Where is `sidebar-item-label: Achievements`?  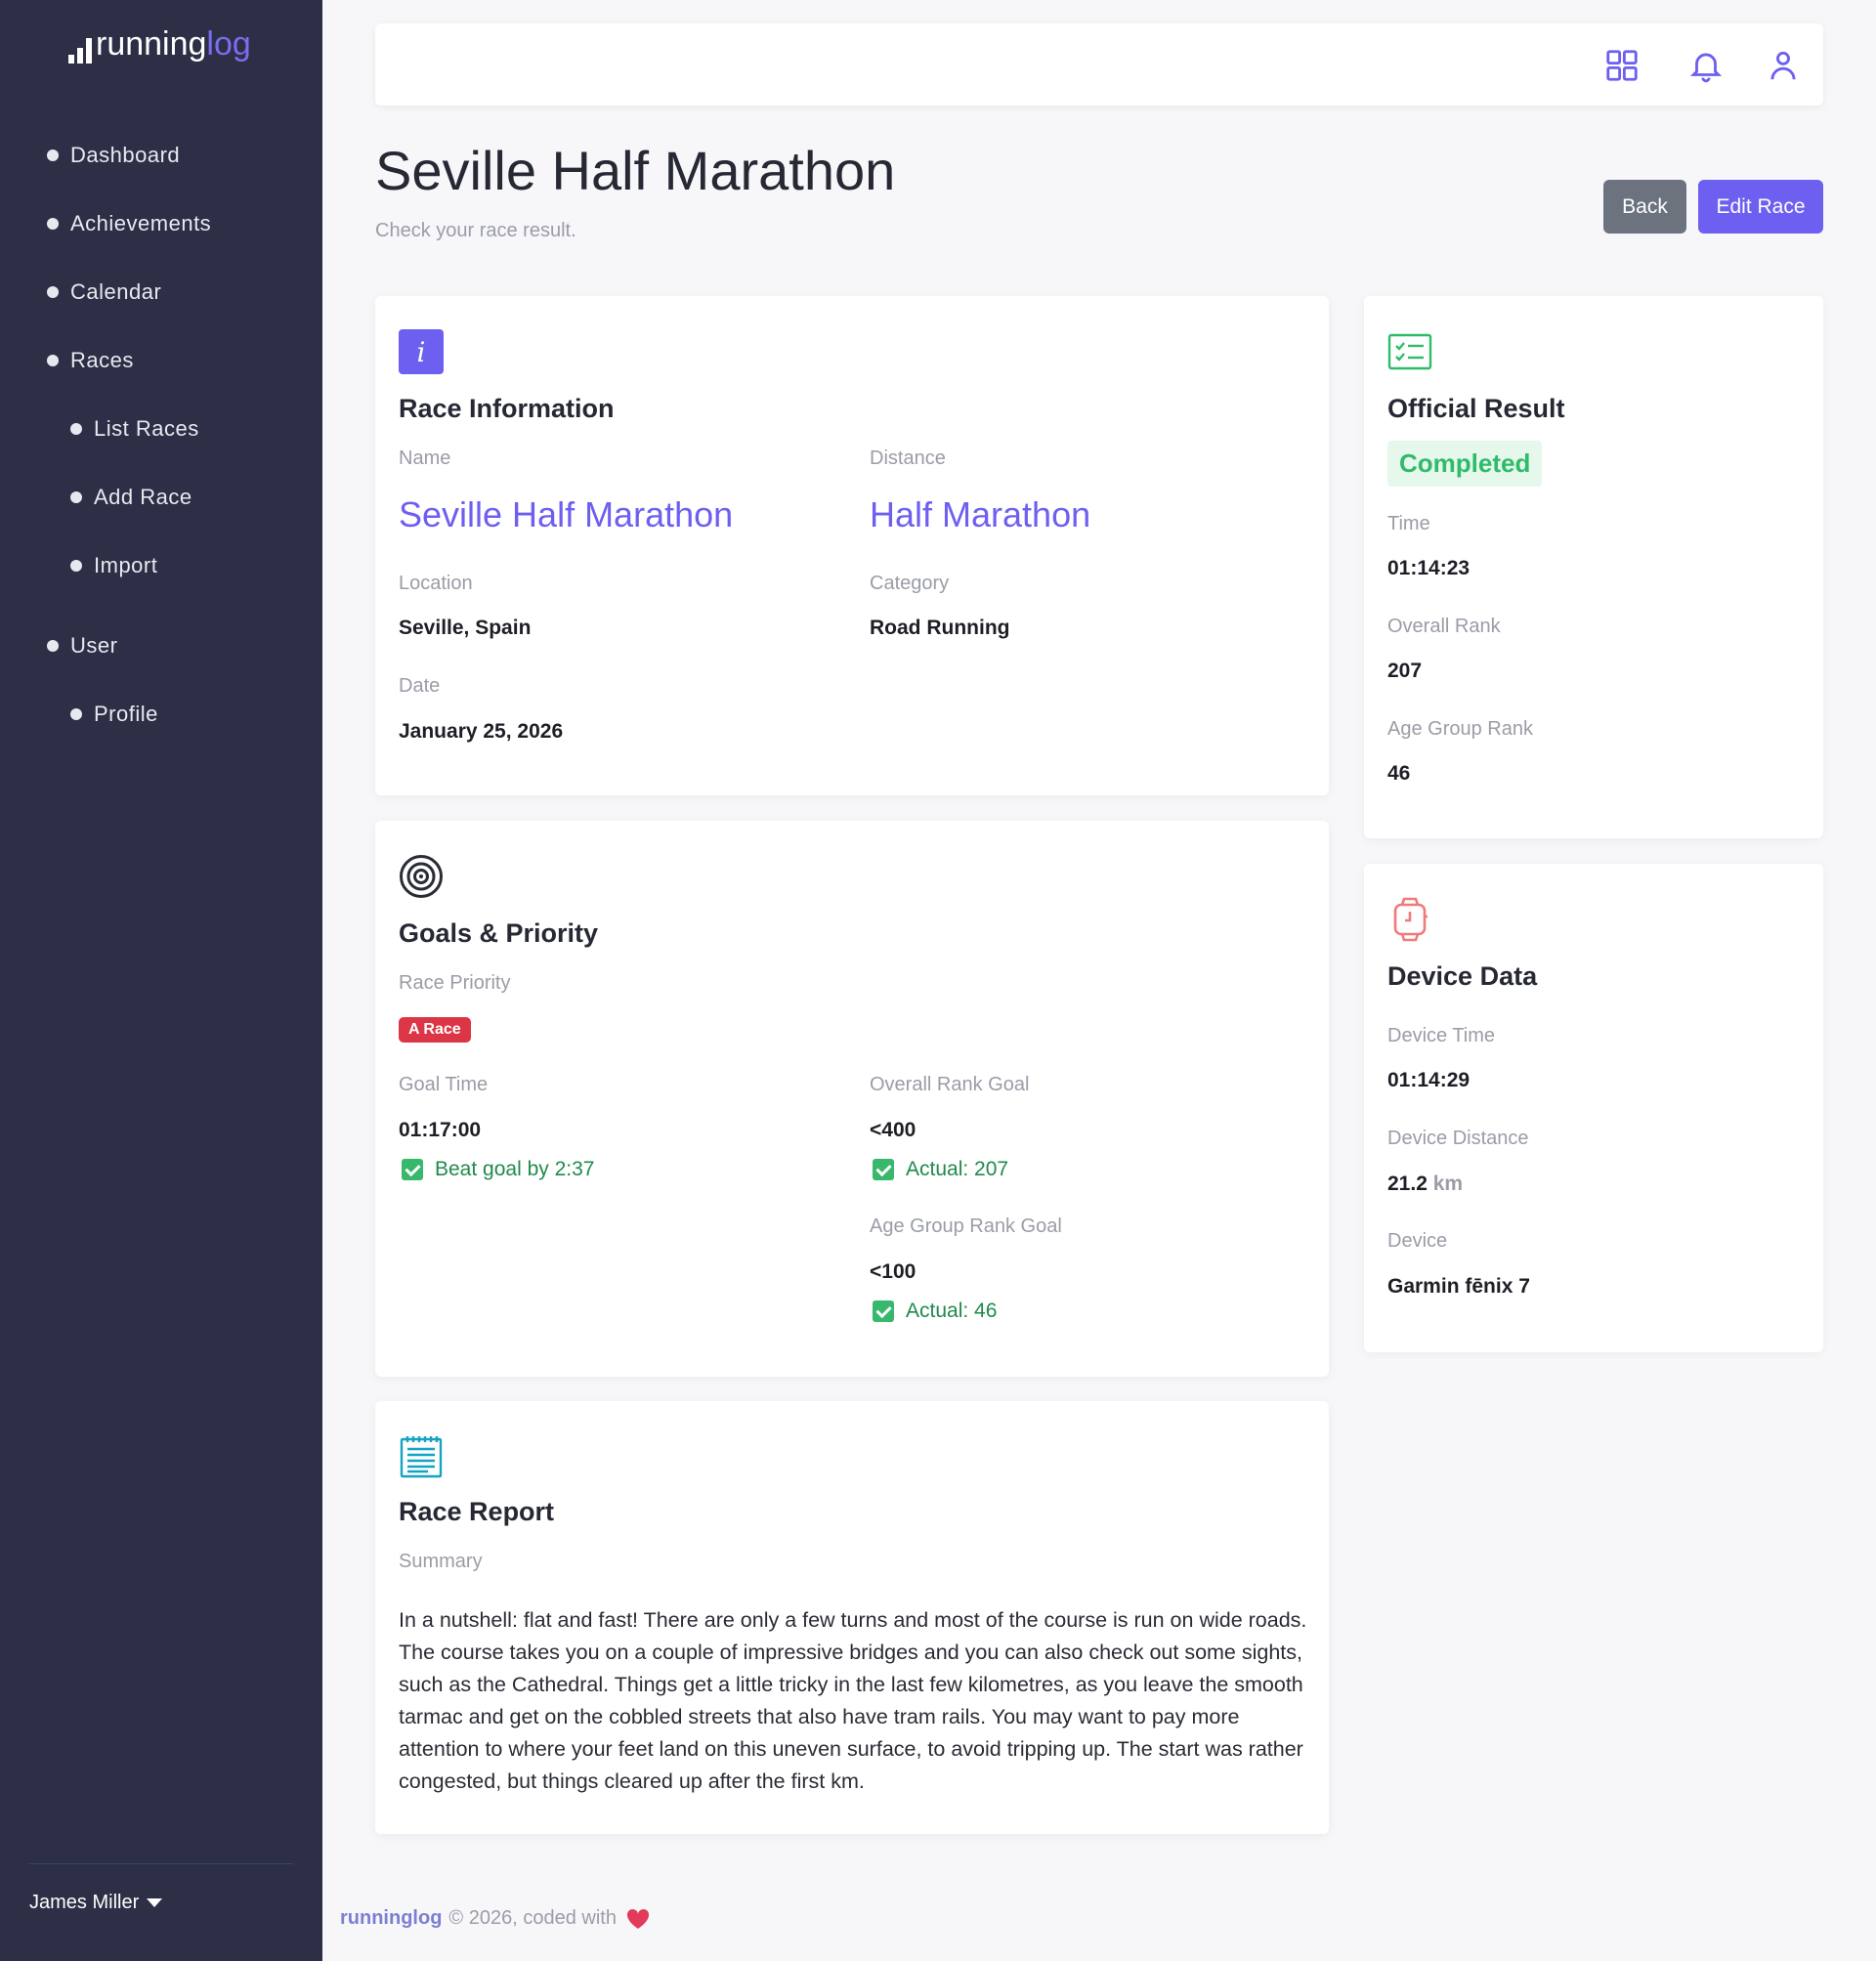 sidebar-item-label: Achievements is located at coordinates (141, 223).